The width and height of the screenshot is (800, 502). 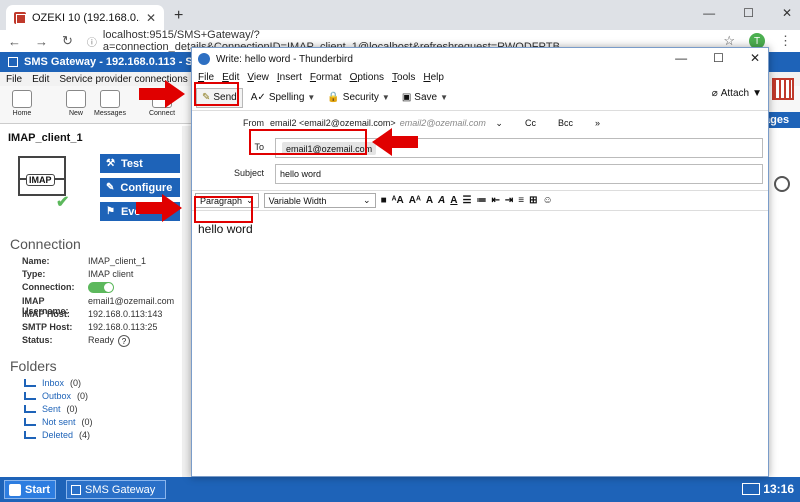 What do you see at coordinates (22, 106) in the screenshot?
I see `home-button: Home` at bounding box center [22, 106].